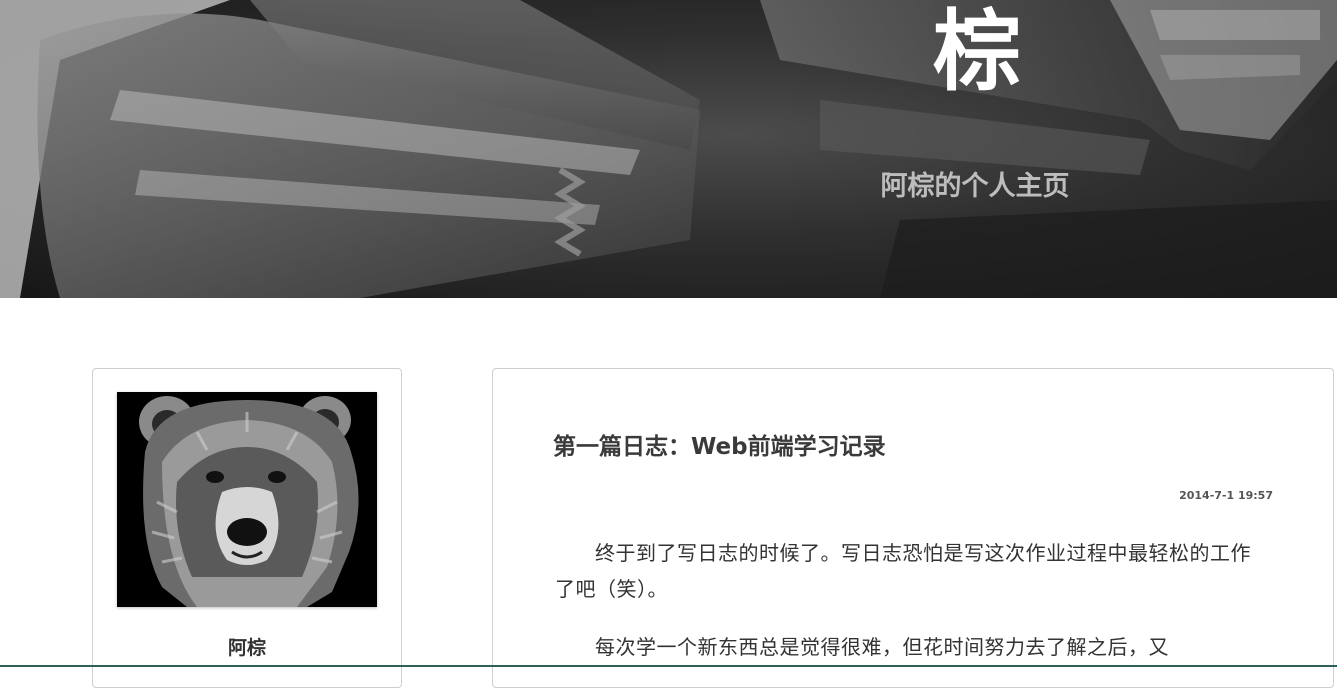  Describe the element at coordinates (903, 571) in the screenshot. I see `post-paragraph: 终于到了写日志的时候了。写日志恐怕是写这次作业过程中最轻松的工作了吧（笑）。` at that location.